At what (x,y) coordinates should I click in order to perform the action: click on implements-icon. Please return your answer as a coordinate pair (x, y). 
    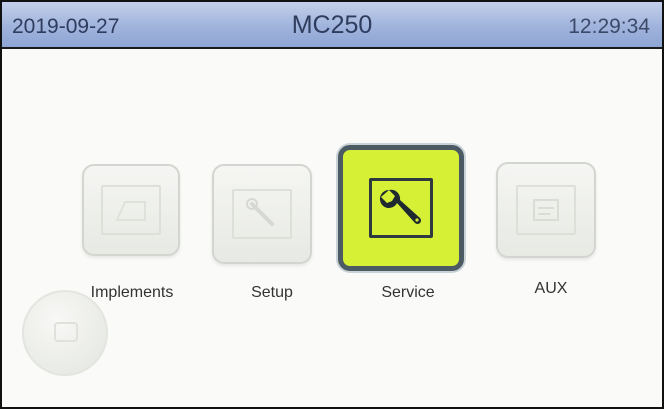
    Looking at the image, I should click on (131, 210).